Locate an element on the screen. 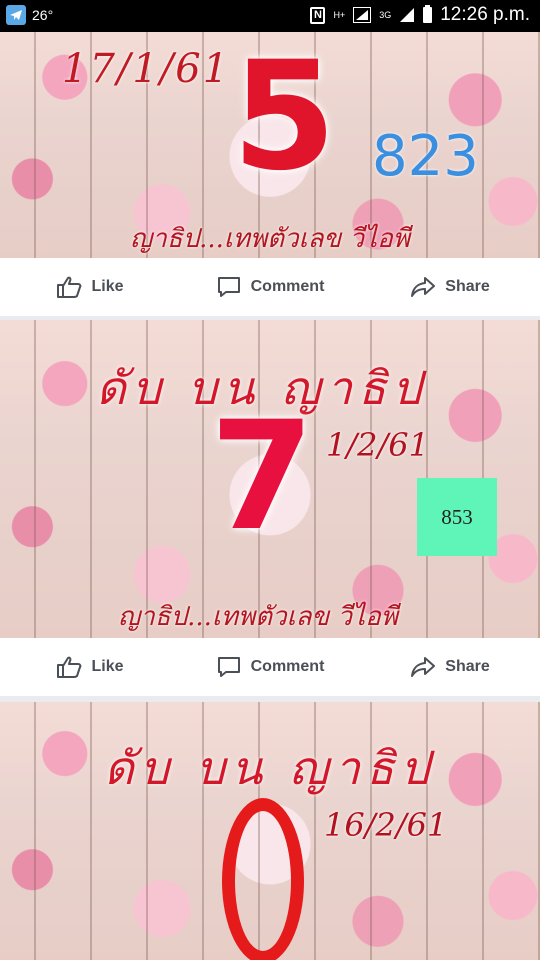 The width and height of the screenshot is (540, 960). action-bar-1: Like Comment Share is located at coordinates (270, 287).